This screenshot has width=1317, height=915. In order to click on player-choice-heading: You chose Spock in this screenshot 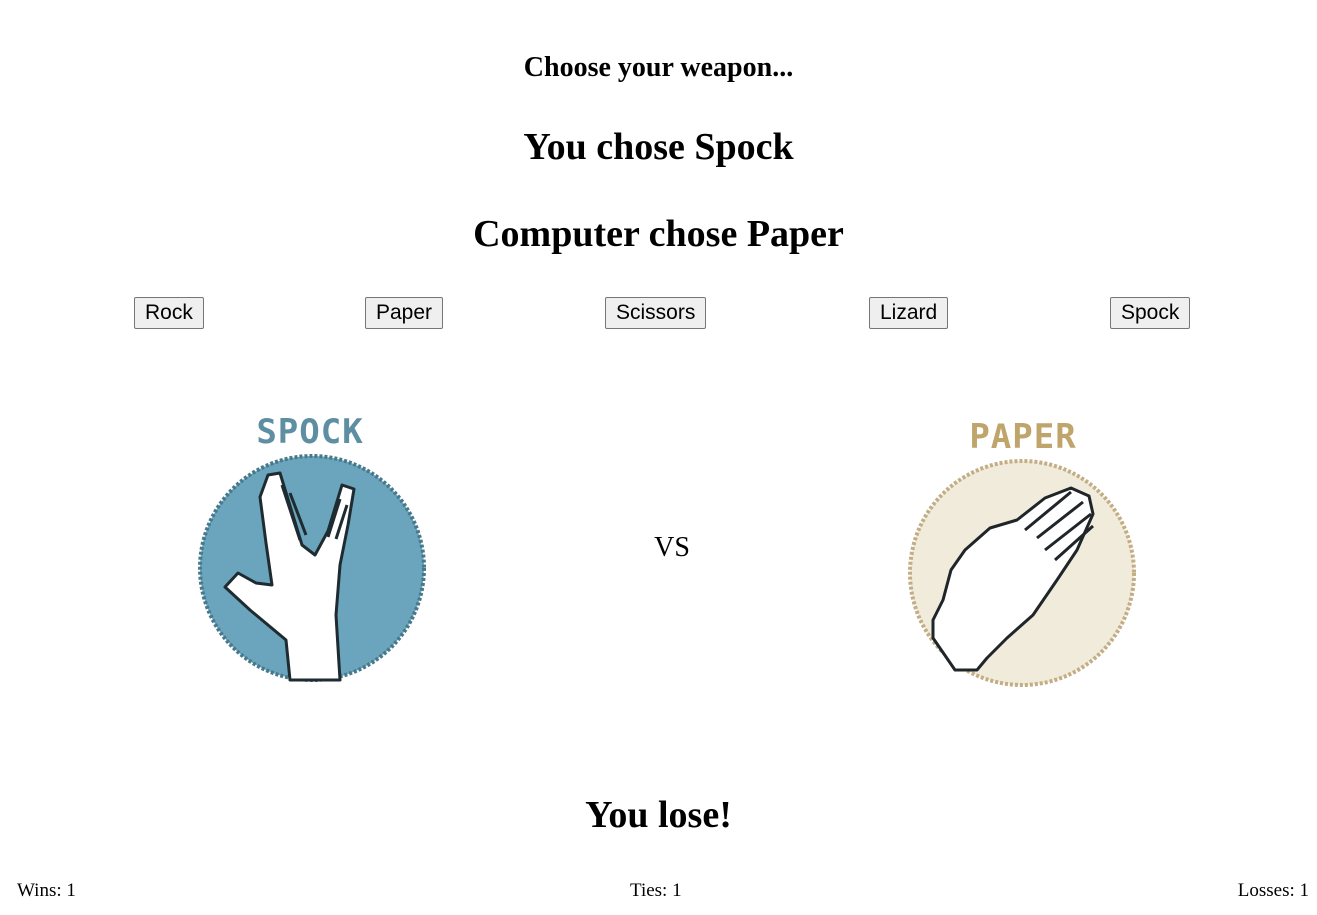, I will do `click(658, 147)`.